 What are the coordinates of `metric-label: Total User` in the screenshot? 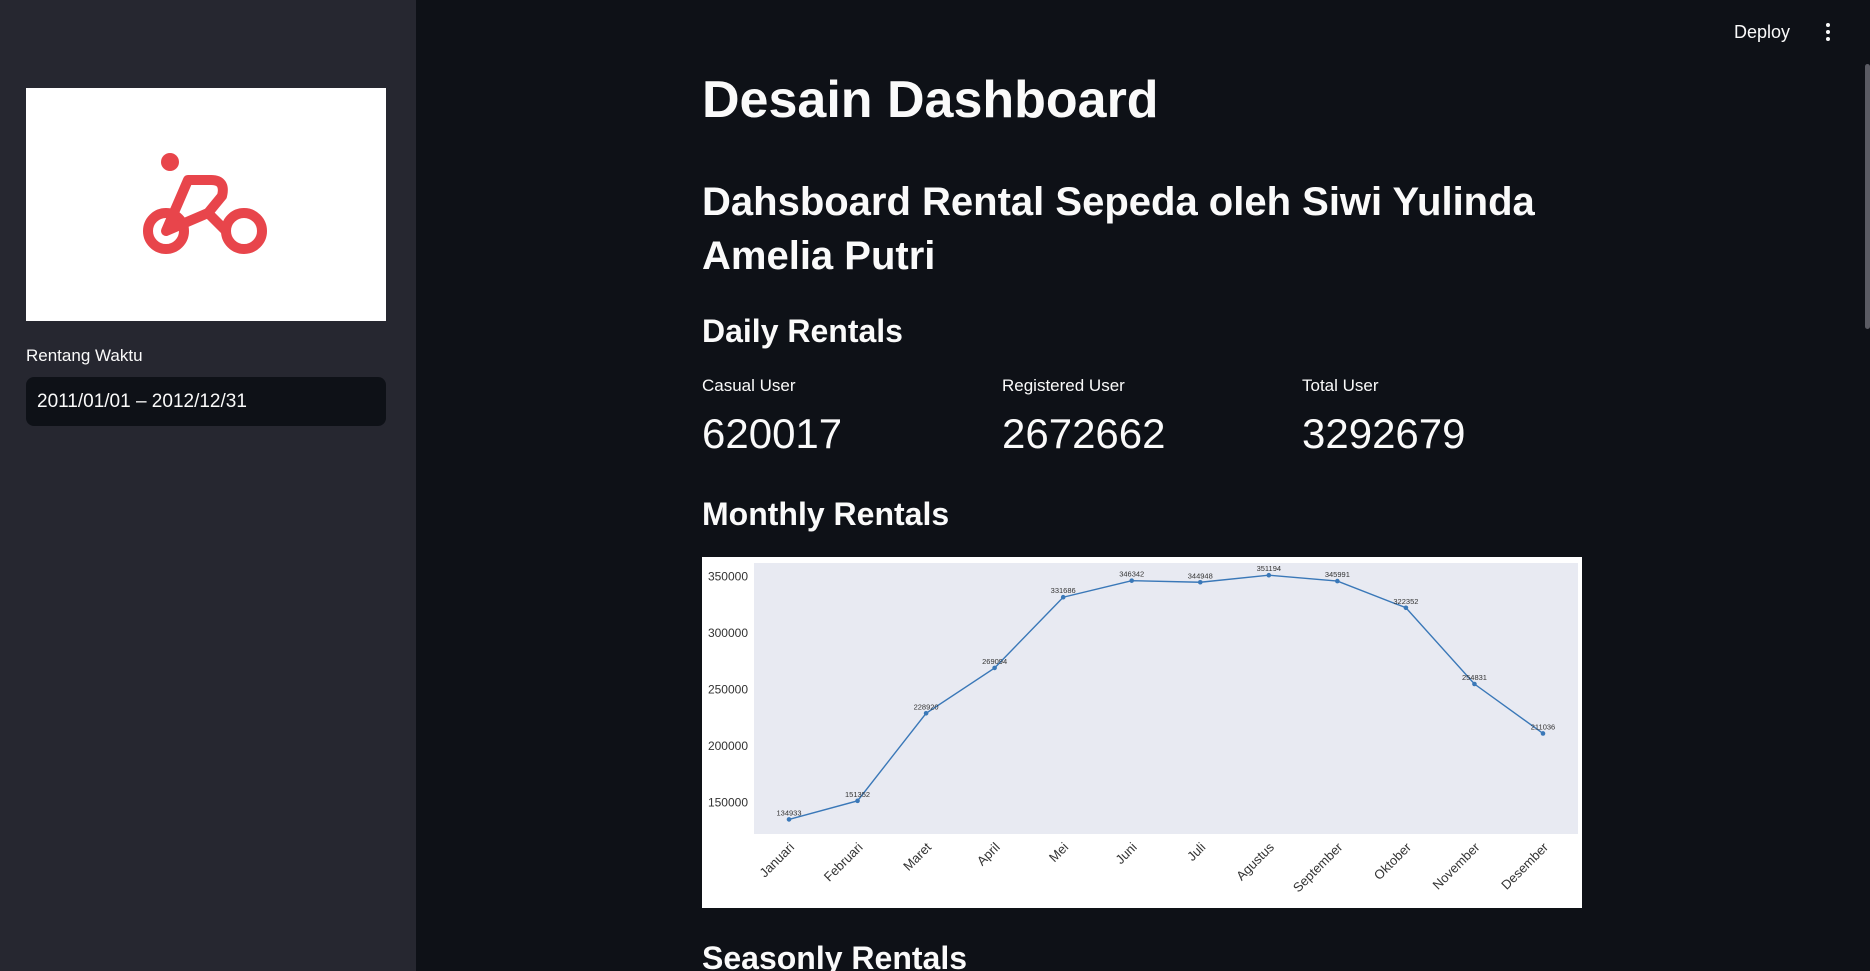 It's located at (1340, 385).